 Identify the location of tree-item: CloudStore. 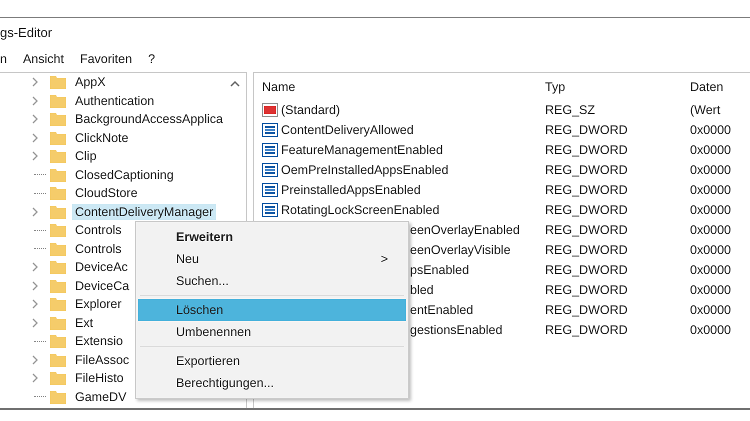
(106, 193).